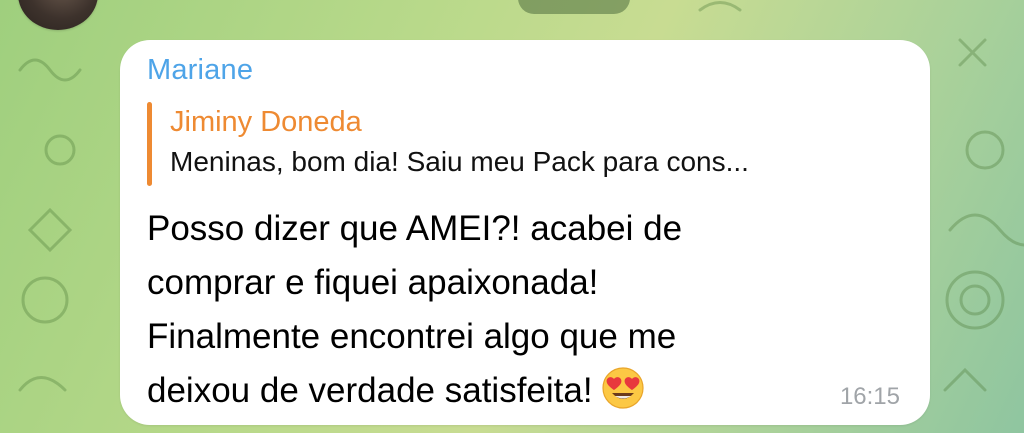  Describe the element at coordinates (869, 396) in the screenshot. I see `message-timestamp: 16:15` at that location.